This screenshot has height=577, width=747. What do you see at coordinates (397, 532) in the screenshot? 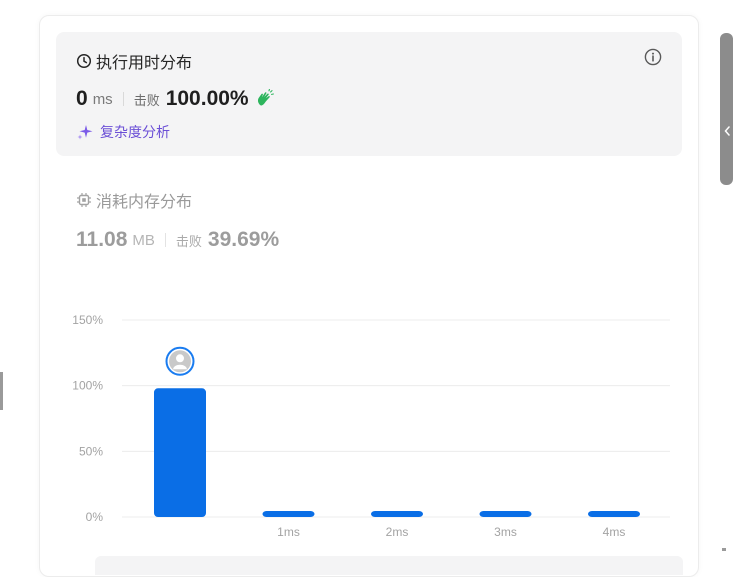
I see `x-tick-label: 2ms` at bounding box center [397, 532].